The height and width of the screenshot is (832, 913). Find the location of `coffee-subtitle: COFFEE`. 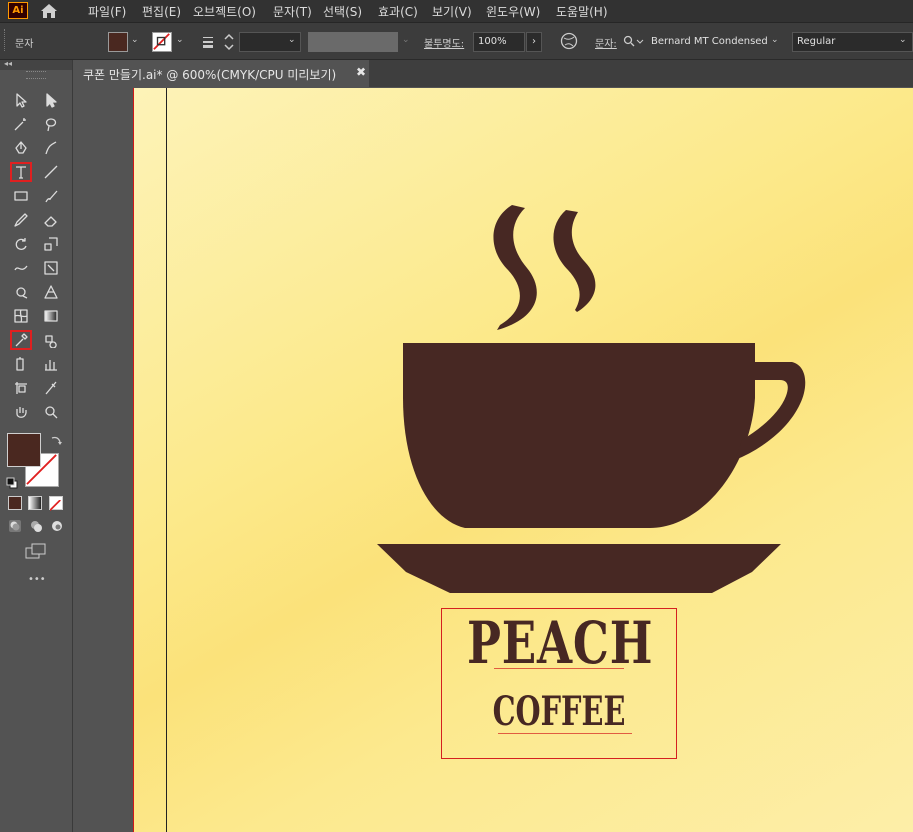

coffee-subtitle: COFFEE is located at coordinates (559, 712).